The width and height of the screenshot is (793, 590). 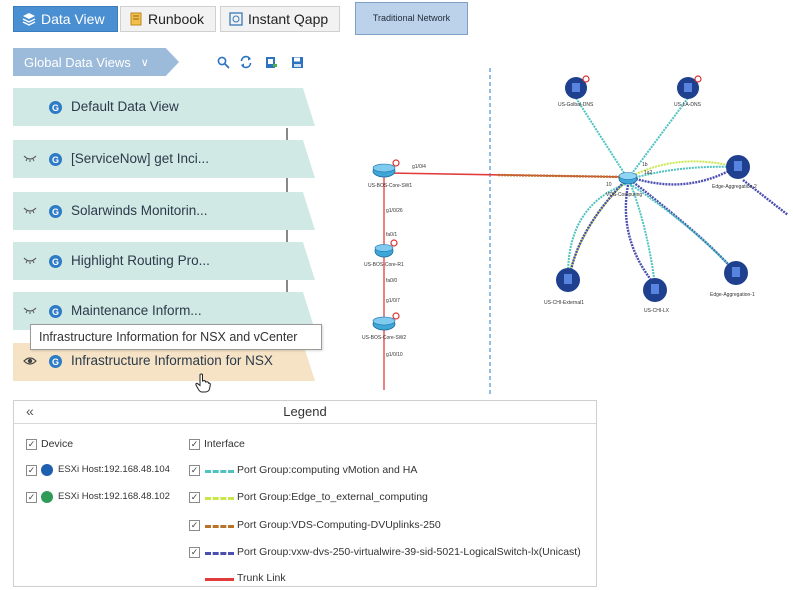 What do you see at coordinates (332, 497) in the screenshot?
I see `interface-label: Port Group:Edge_to_external_computing` at bounding box center [332, 497].